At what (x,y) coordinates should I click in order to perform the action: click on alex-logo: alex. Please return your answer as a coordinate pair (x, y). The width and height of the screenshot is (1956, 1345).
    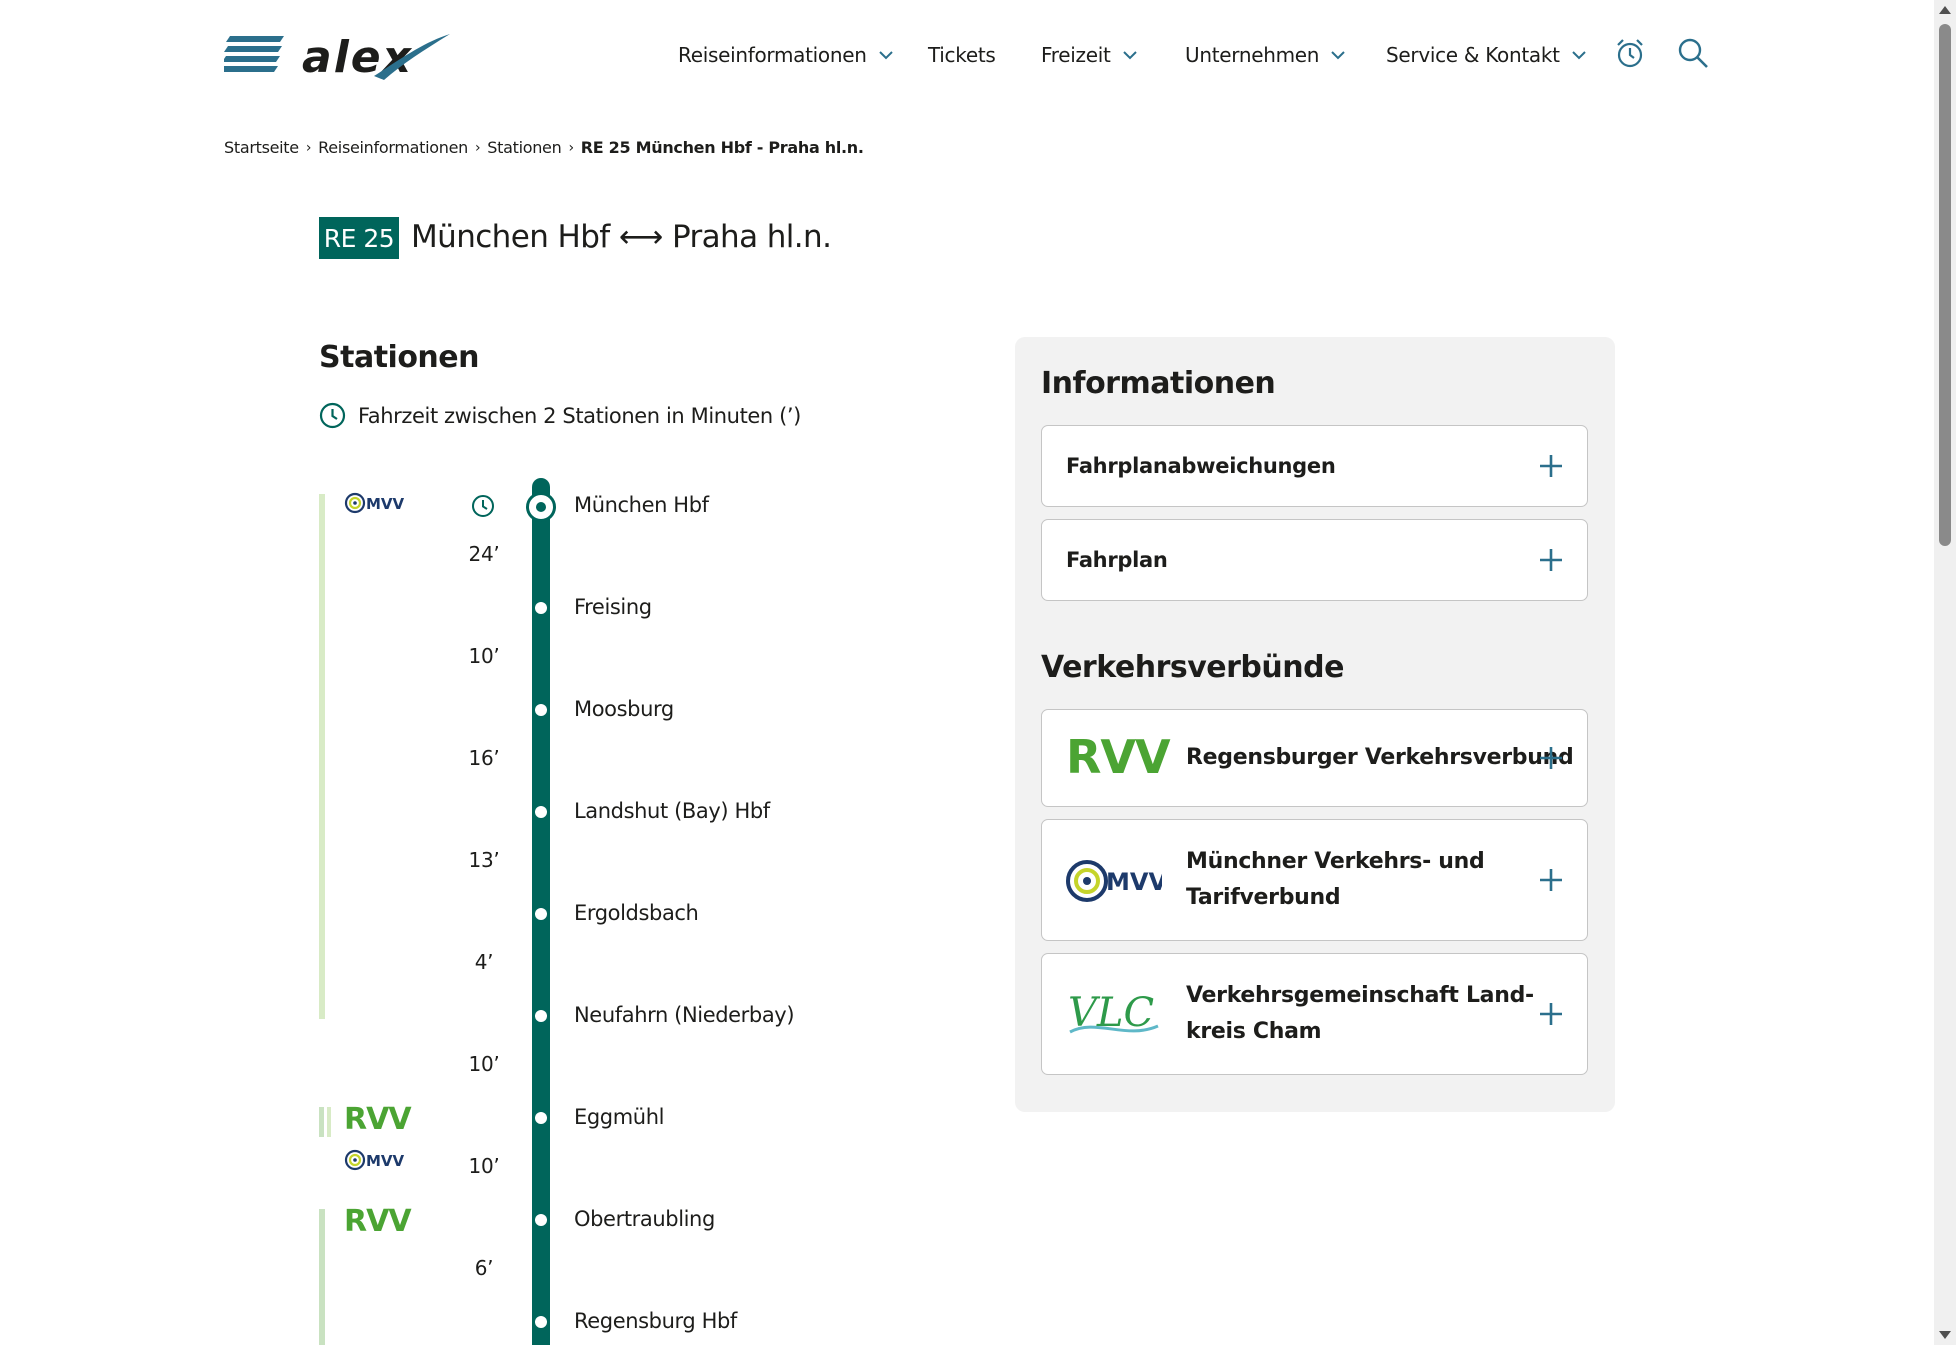
    Looking at the image, I should click on (337, 56).